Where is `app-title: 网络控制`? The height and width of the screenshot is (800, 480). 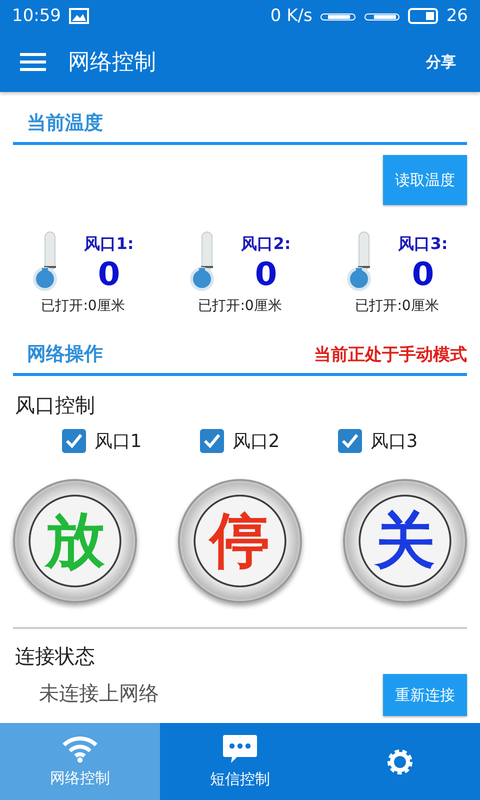
app-title: 网络控制 is located at coordinates (112, 63).